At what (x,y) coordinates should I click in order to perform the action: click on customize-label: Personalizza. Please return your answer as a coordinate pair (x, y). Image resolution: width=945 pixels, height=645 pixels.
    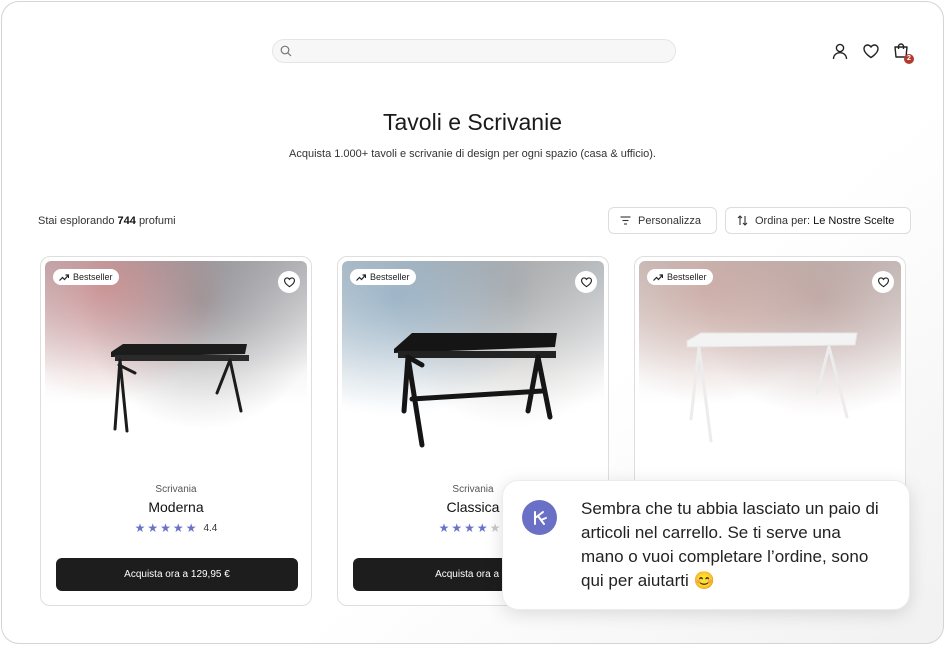
    Looking at the image, I should click on (669, 220).